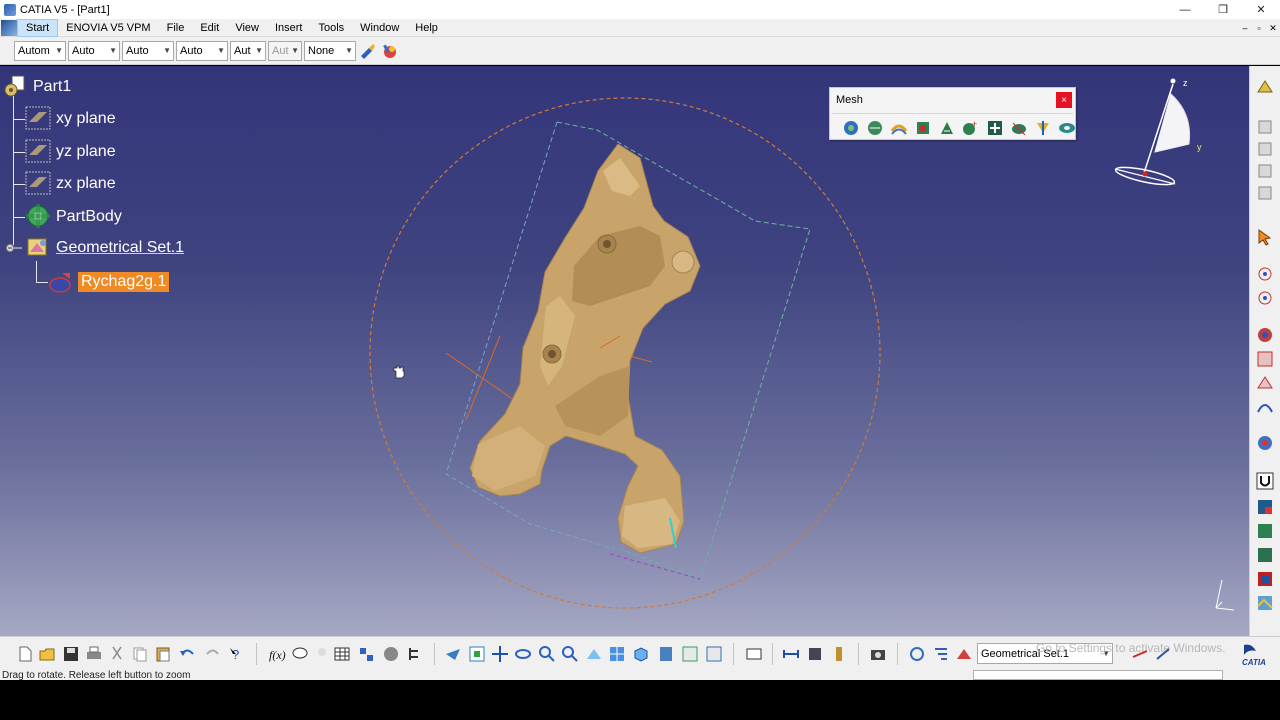 The width and height of the screenshot is (1280, 720). What do you see at coordinates (1261, 9) in the screenshot?
I see `close-button: ✕` at bounding box center [1261, 9].